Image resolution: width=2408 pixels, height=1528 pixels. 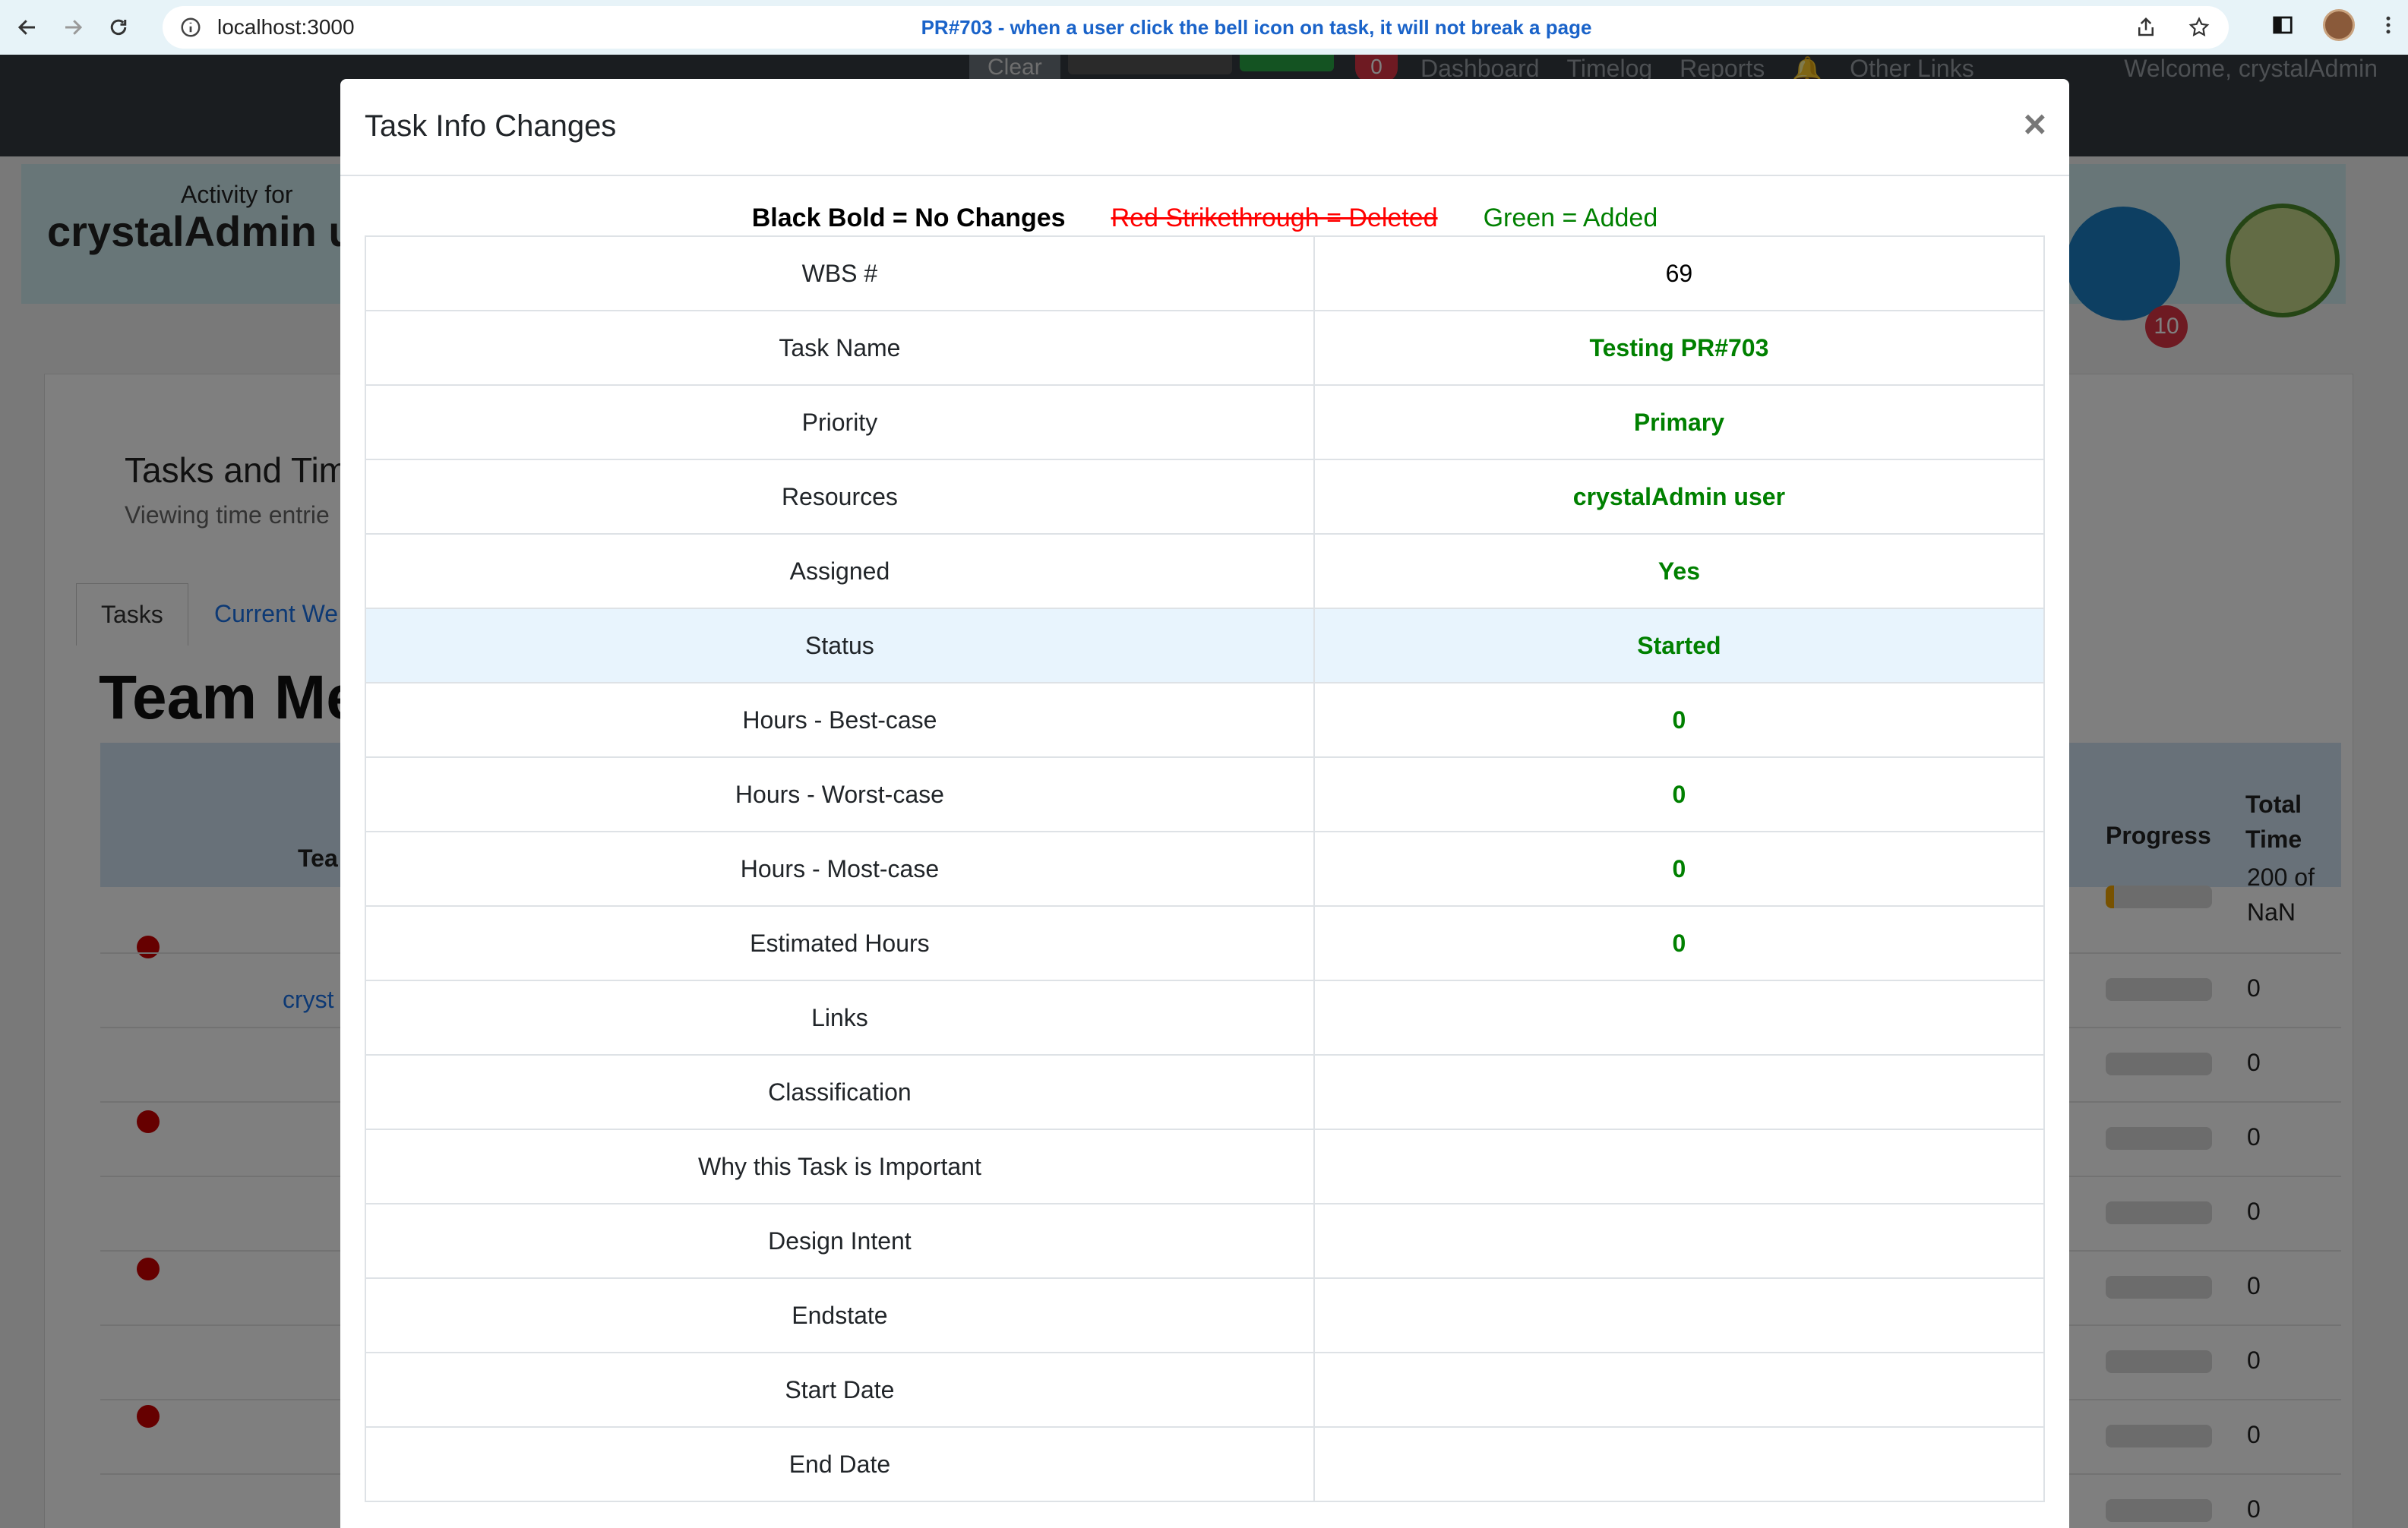 I want to click on more-menu-icon, so click(x=2388, y=25).